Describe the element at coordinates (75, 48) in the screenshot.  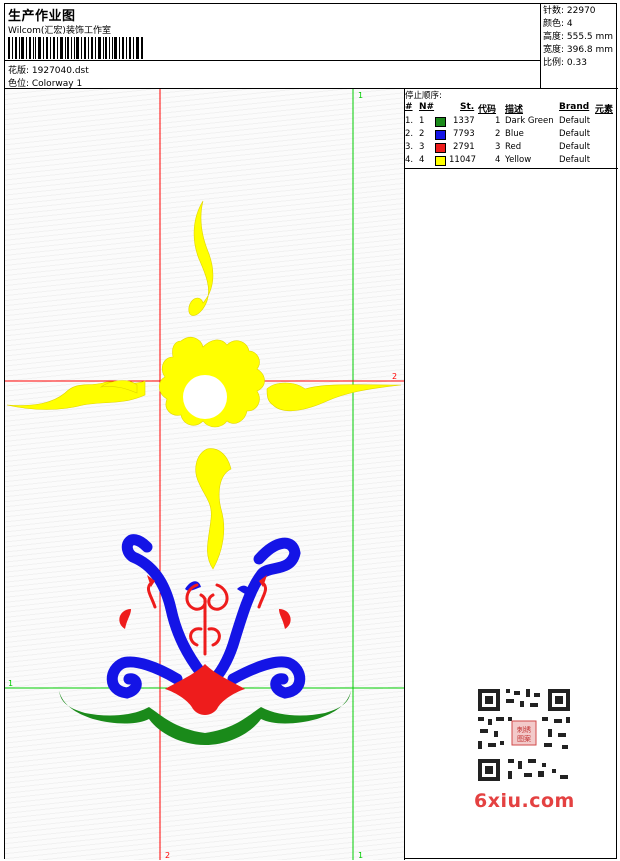
I see `barcode` at that location.